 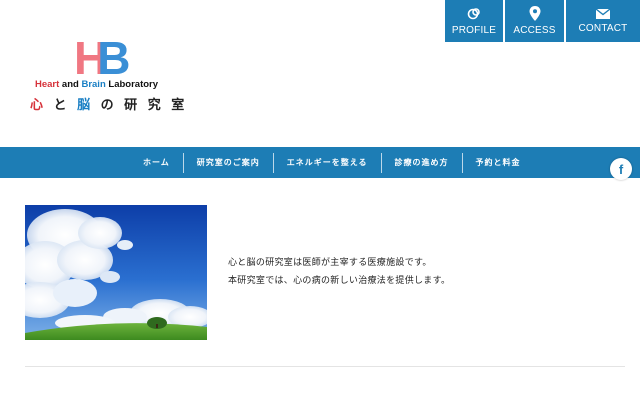 I want to click on profile-button: PROFILE, so click(x=474, y=21).